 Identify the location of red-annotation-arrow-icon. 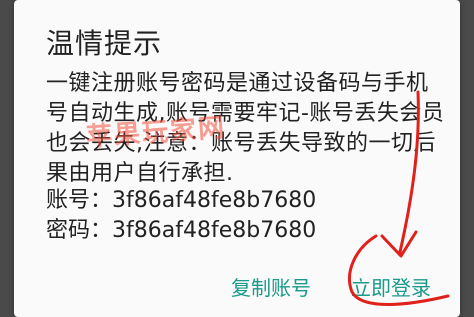
(399, 198).